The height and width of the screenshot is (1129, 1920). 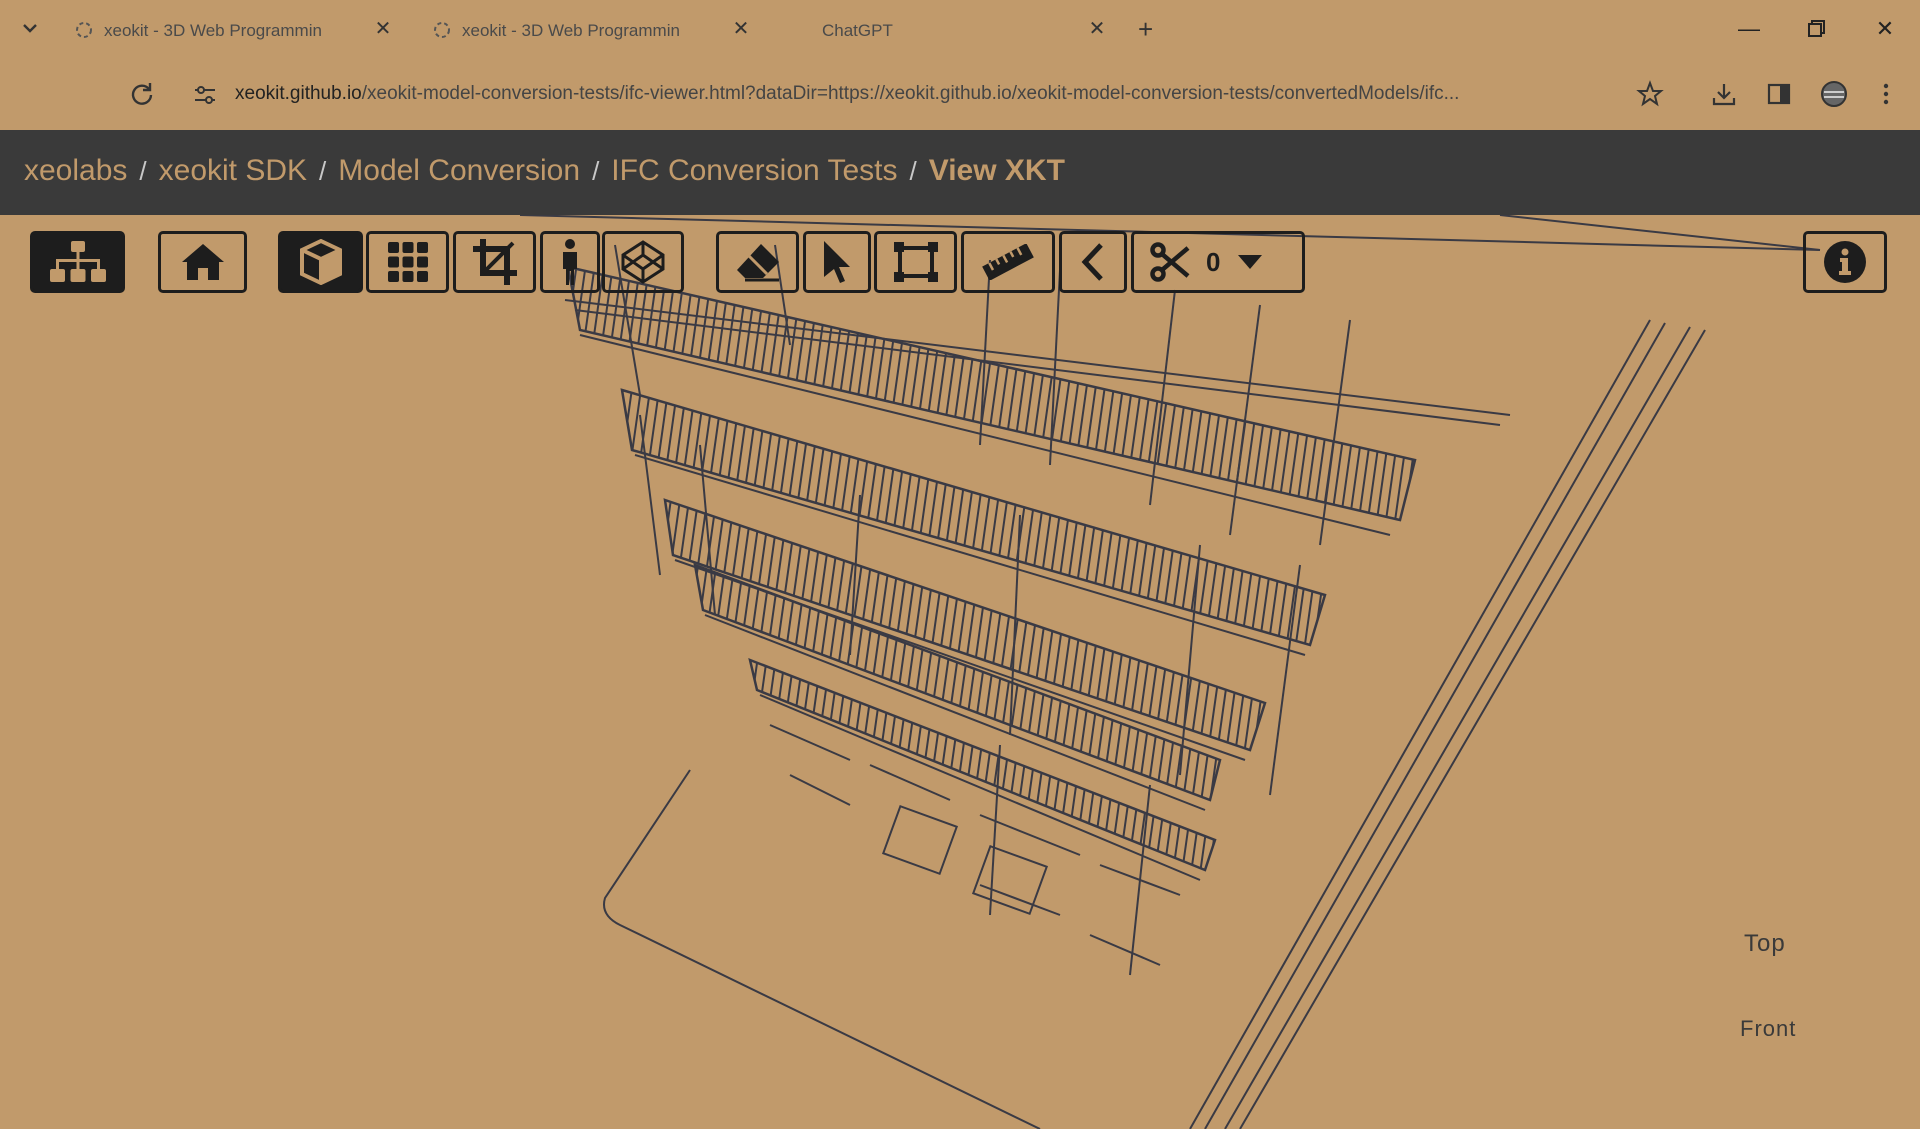 I want to click on marquee-icon, so click(x=915, y=262).